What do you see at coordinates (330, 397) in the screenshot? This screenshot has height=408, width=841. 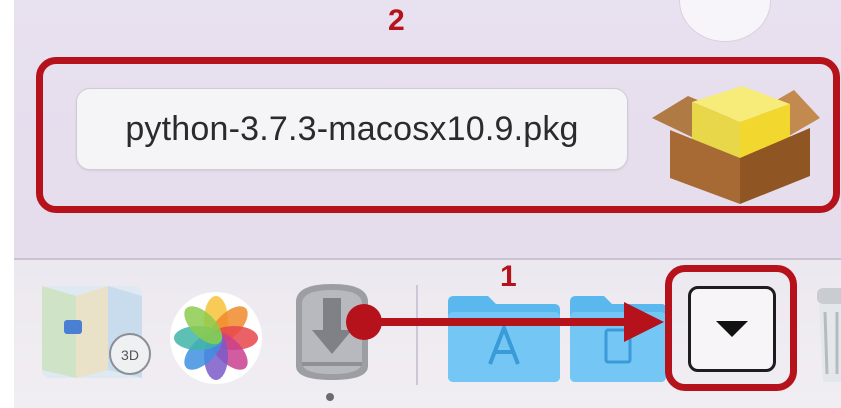 I see `running-indicator-dot` at bounding box center [330, 397].